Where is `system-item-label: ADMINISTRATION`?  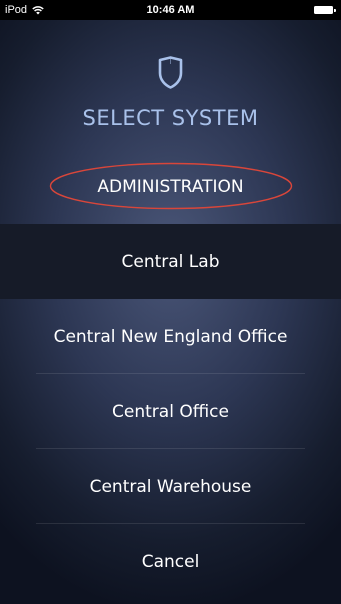 system-item-label: ADMINISTRATION is located at coordinates (170, 186).